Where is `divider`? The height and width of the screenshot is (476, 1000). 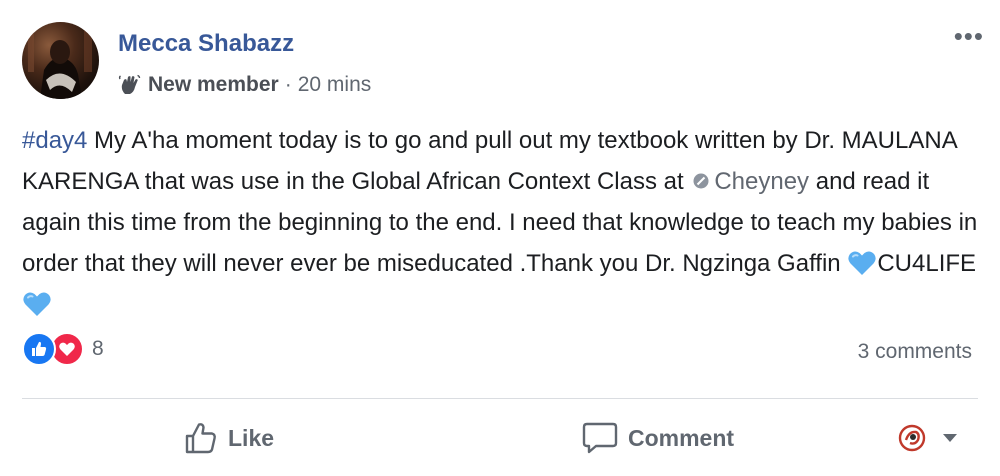
divider is located at coordinates (500, 398).